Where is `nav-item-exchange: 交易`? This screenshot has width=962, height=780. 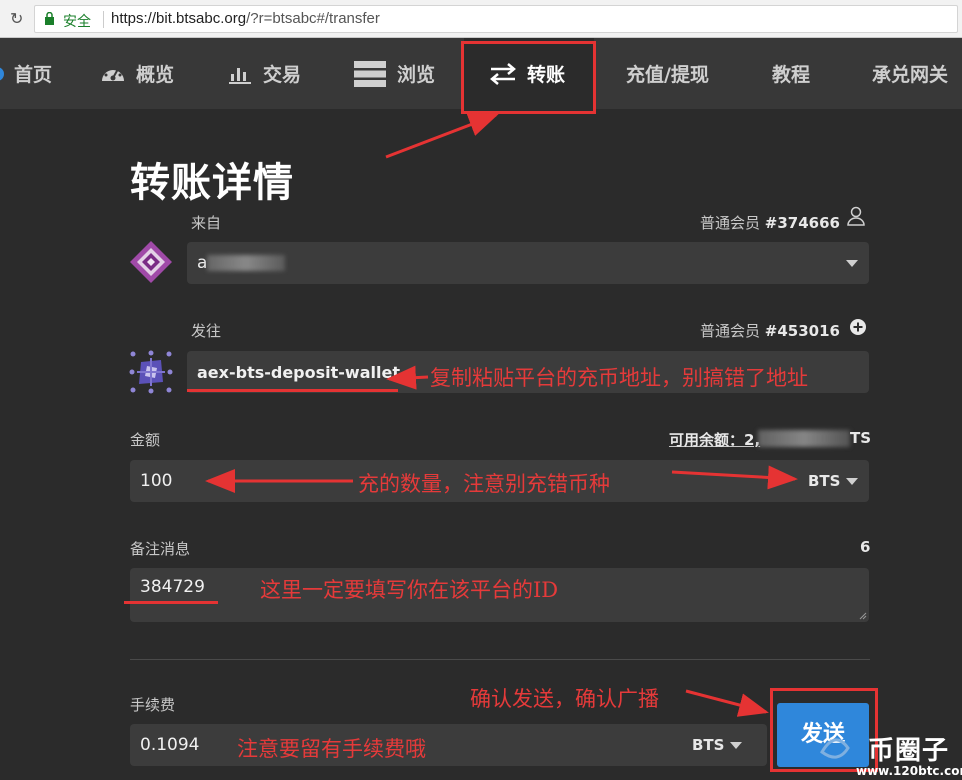 nav-item-exchange: 交易 is located at coordinates (264, 73).